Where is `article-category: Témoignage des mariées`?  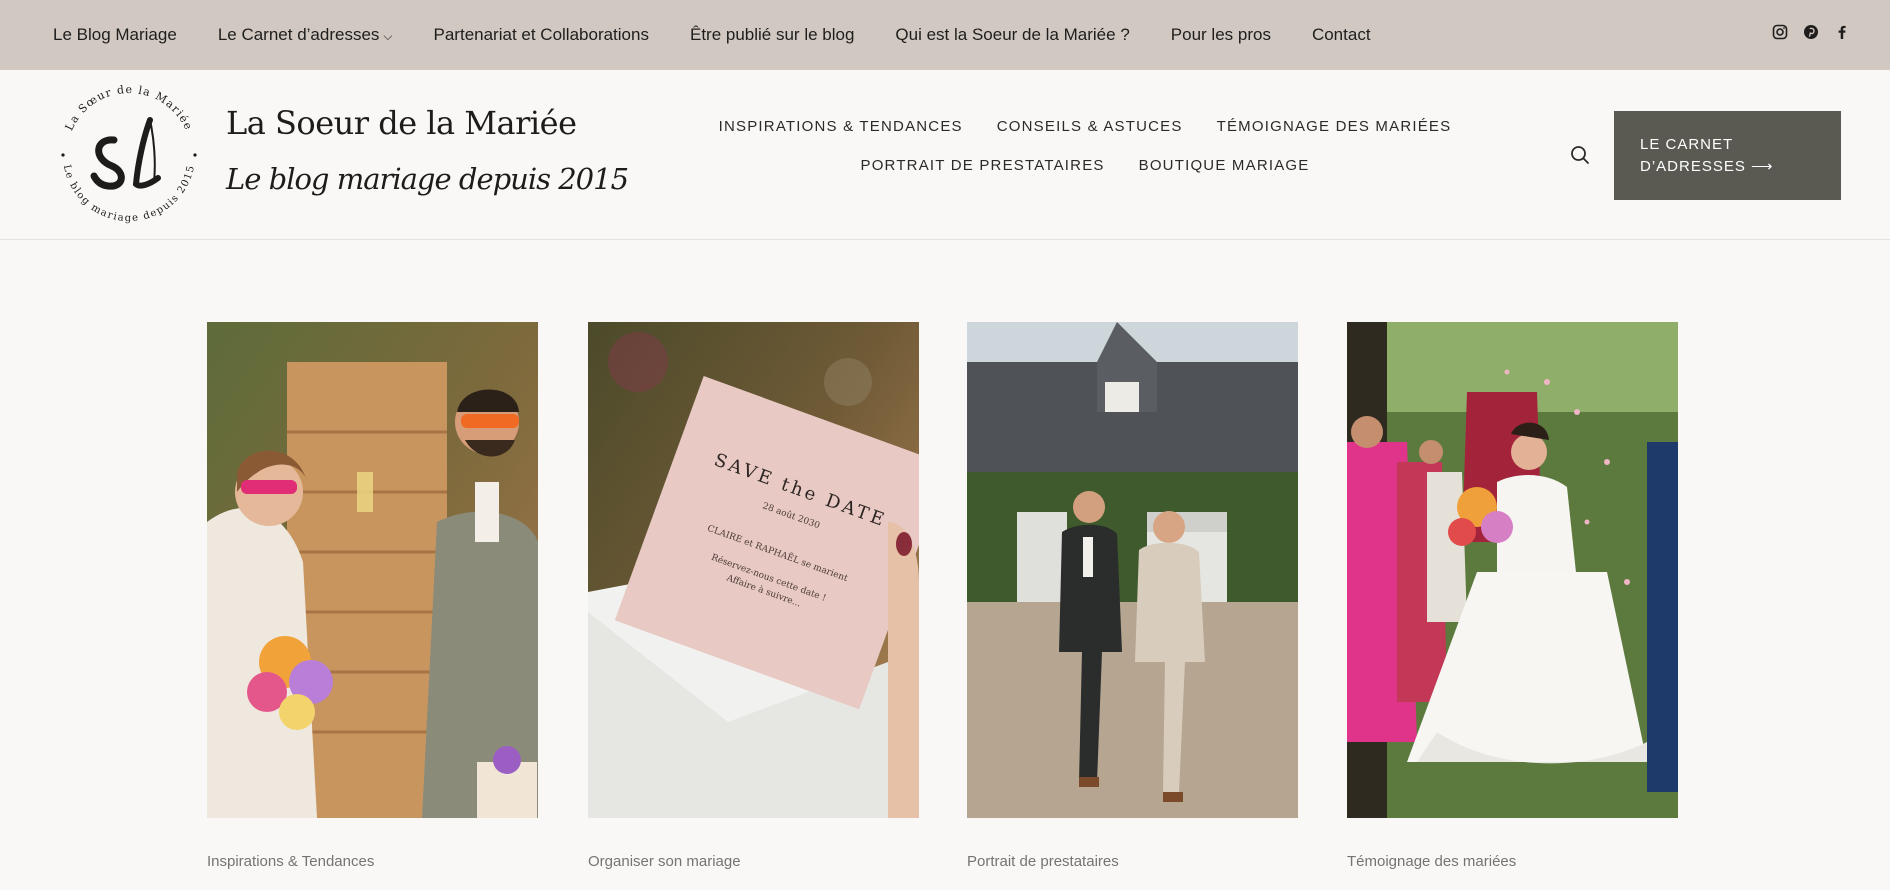 article-category: Témoignage des mariées is located at coordinates (1431, 861).